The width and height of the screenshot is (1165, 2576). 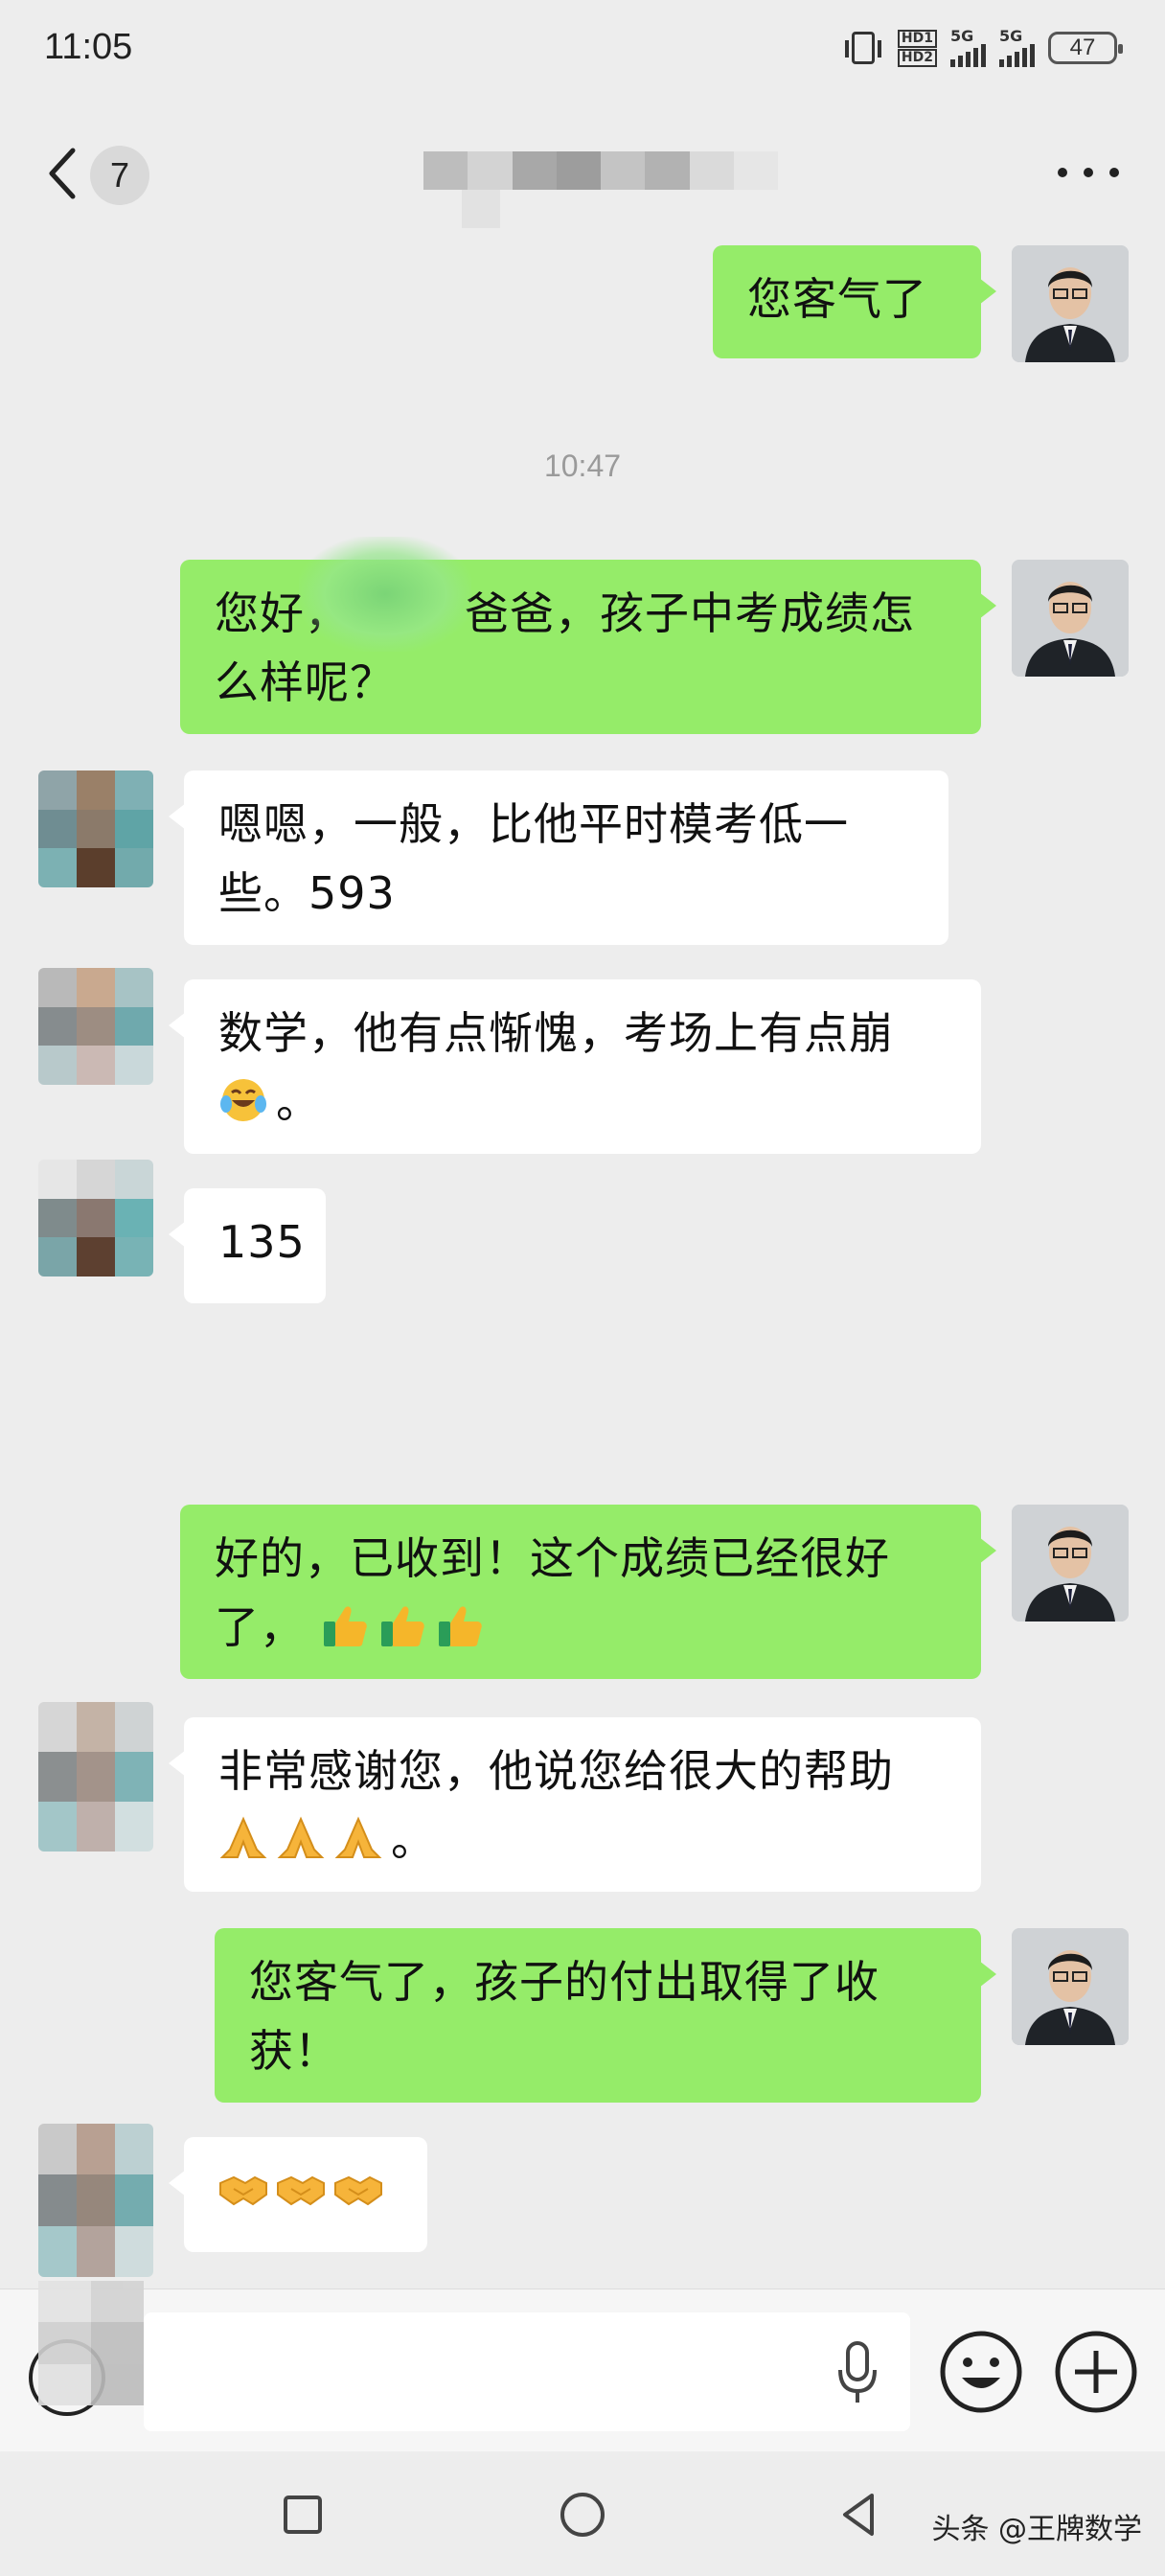 I want to click on home-circle-icon, so click(x=582, y=2514).